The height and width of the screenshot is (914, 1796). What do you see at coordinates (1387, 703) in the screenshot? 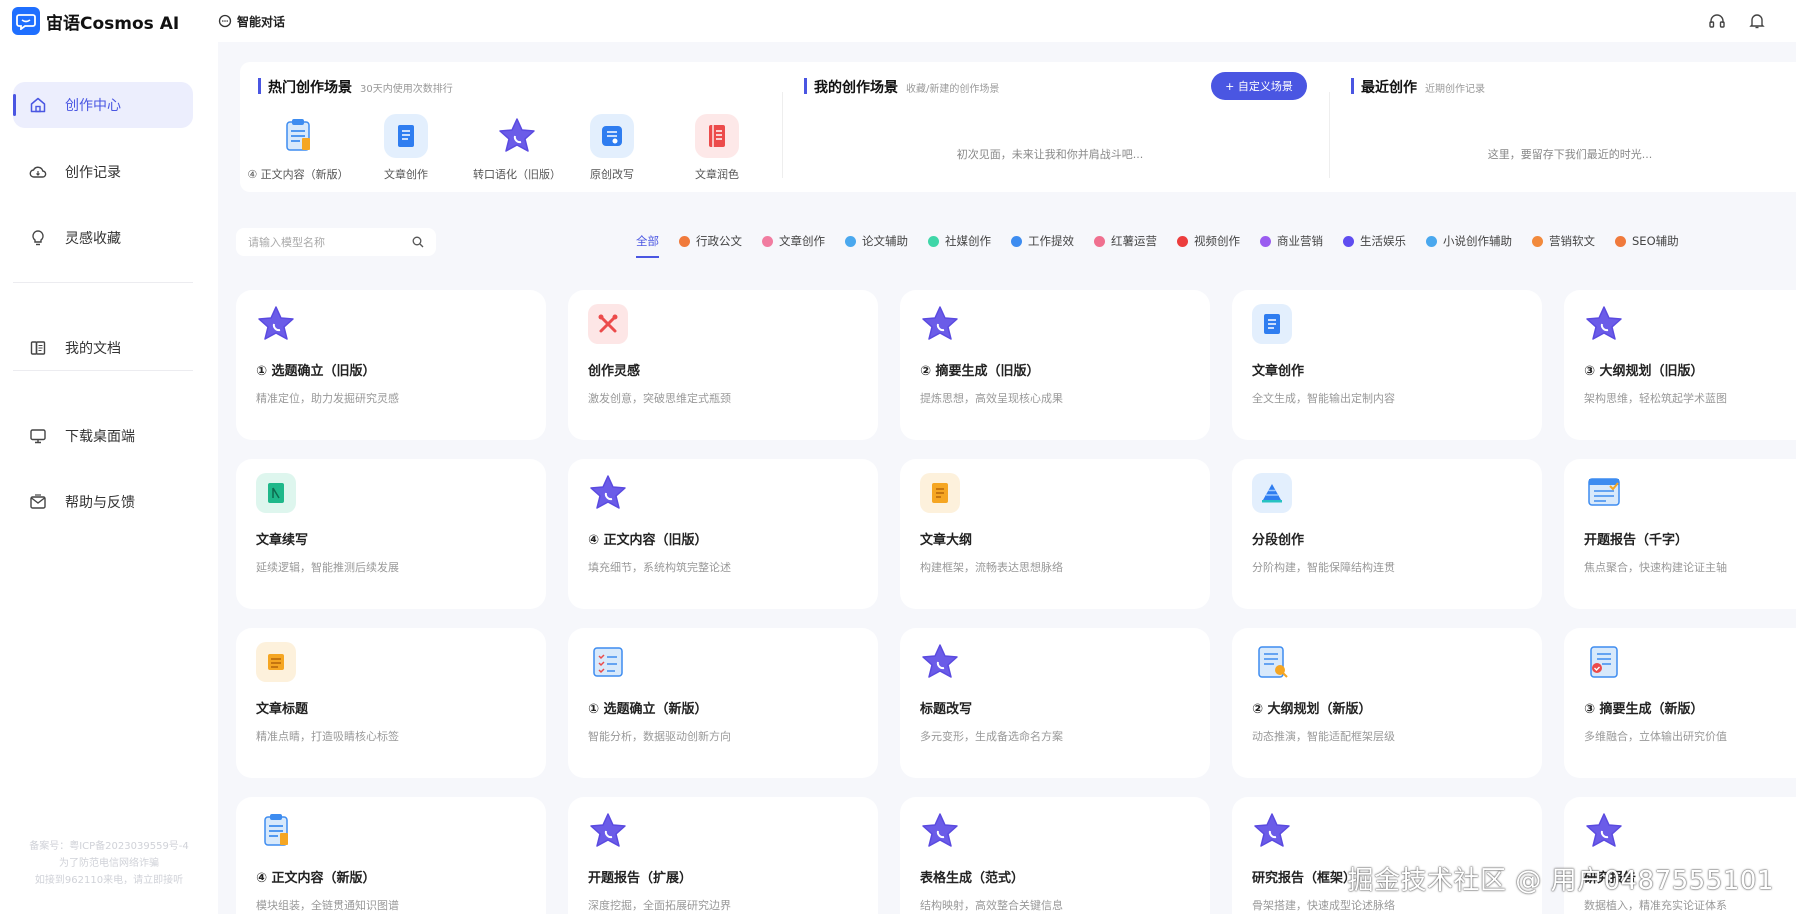
I see `scene-card: ② 大纲规划（新版） 动态推演，智能适配框架层级` at bounding box center [1387, 703].